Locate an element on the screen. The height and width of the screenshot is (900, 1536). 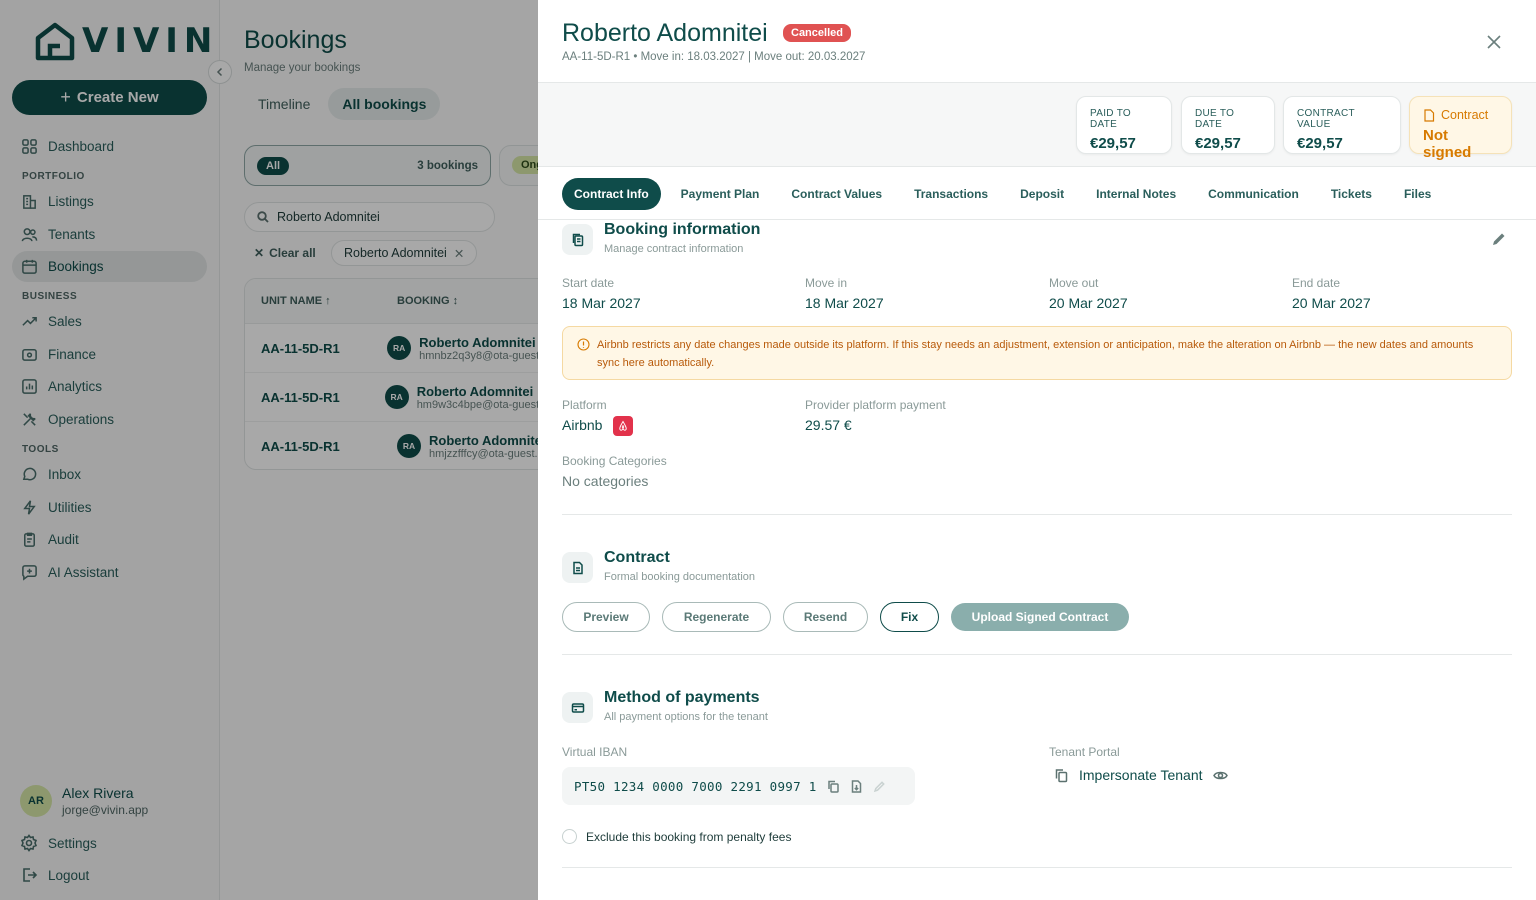
tab-payment-plan: Payment Plan is located at coordinates (720, 194).